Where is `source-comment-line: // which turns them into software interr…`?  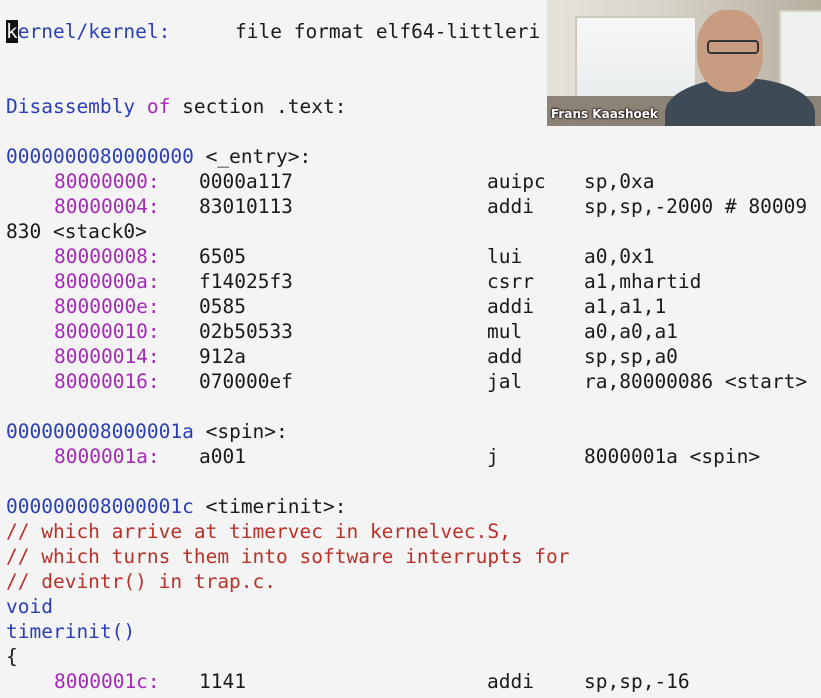 source-comment-line: // which turns them into software interr… is located at coordinates (285, 556).